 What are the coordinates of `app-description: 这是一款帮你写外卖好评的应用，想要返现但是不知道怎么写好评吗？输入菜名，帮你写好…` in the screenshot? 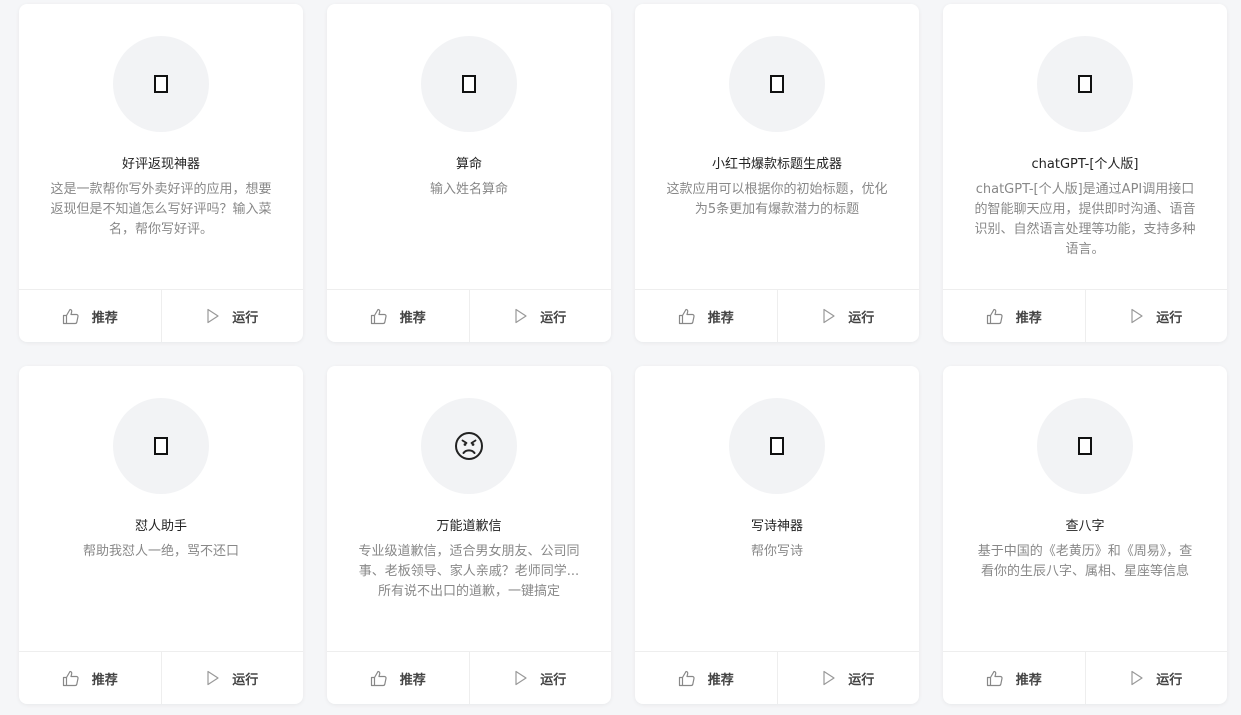 It's located at (161, 209).